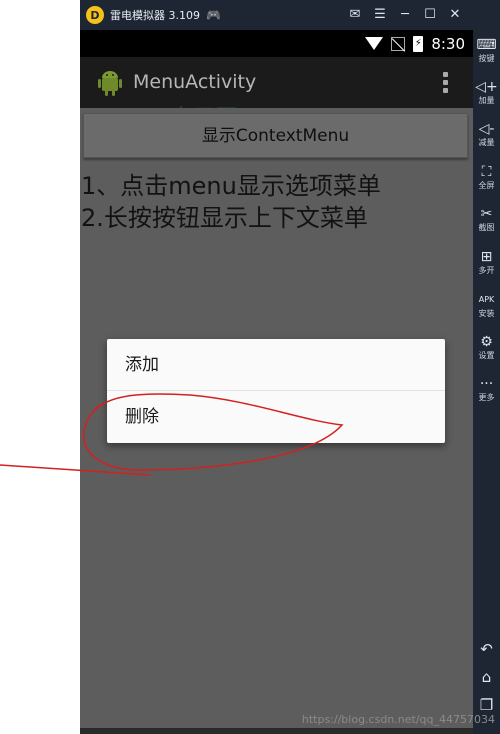 The height and width of the screenshot is (734, 500). I want to click on sidebar-item-multi: ⊞ 多开, so click(486, 262).